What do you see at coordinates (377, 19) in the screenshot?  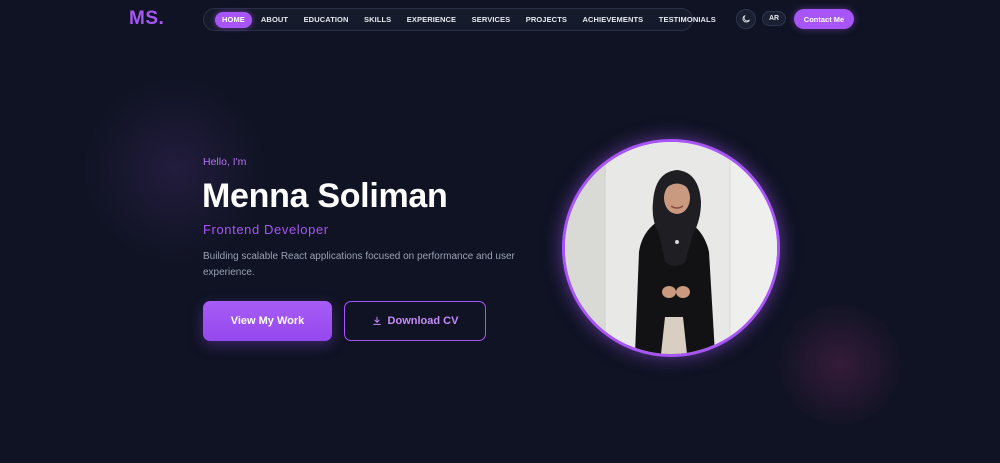 I see `nav-item-skills: SKILLS` at bounding box center [377, 19].